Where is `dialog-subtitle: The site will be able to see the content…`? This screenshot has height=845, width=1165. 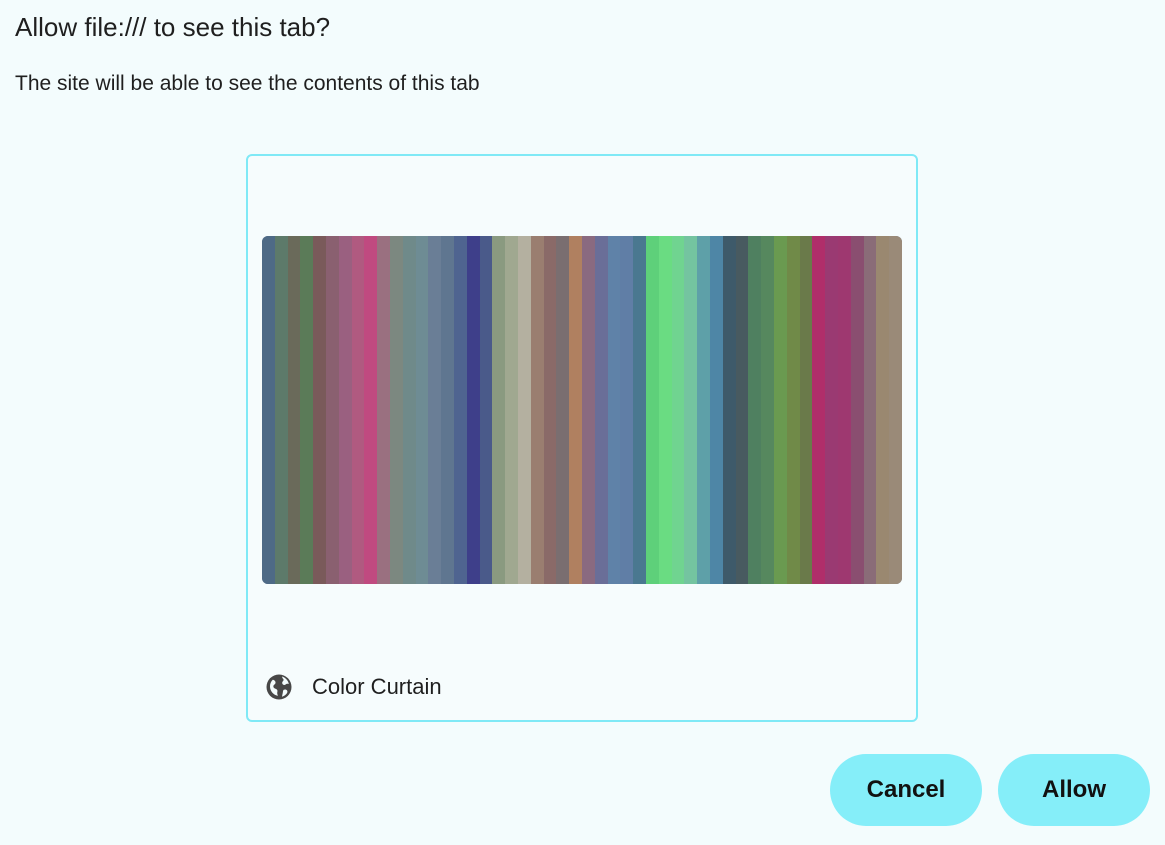
dialog-subtitle: The site will be able to see the content… is located at coordinates (247, 83).